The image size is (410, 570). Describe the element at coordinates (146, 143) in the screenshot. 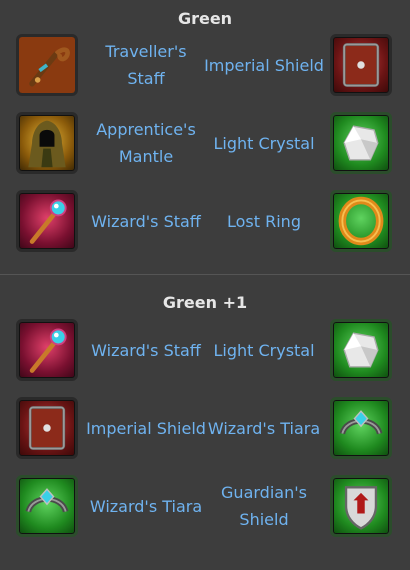

I see `item-label: Apprentice's Mantle` at that location.